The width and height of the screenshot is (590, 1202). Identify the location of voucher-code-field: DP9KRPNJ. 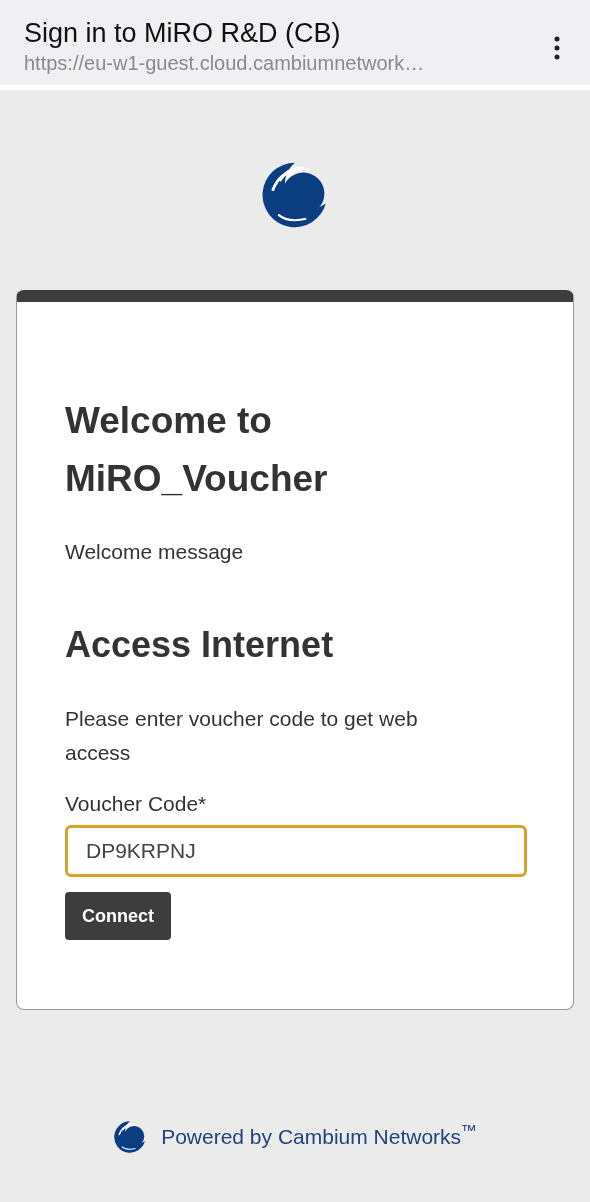
(296, 851).